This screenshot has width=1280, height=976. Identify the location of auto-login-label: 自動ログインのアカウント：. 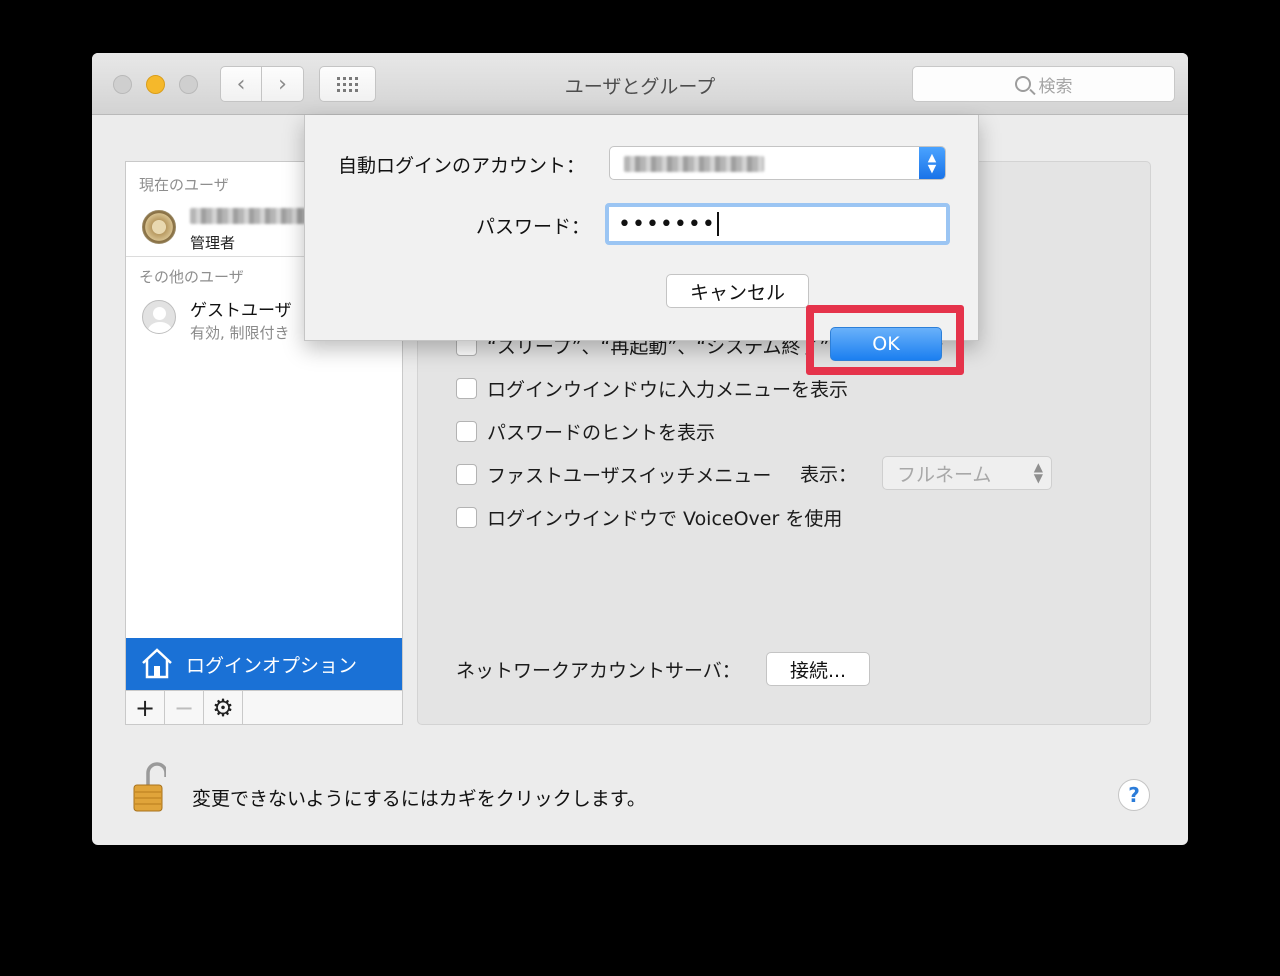
(462, 166).